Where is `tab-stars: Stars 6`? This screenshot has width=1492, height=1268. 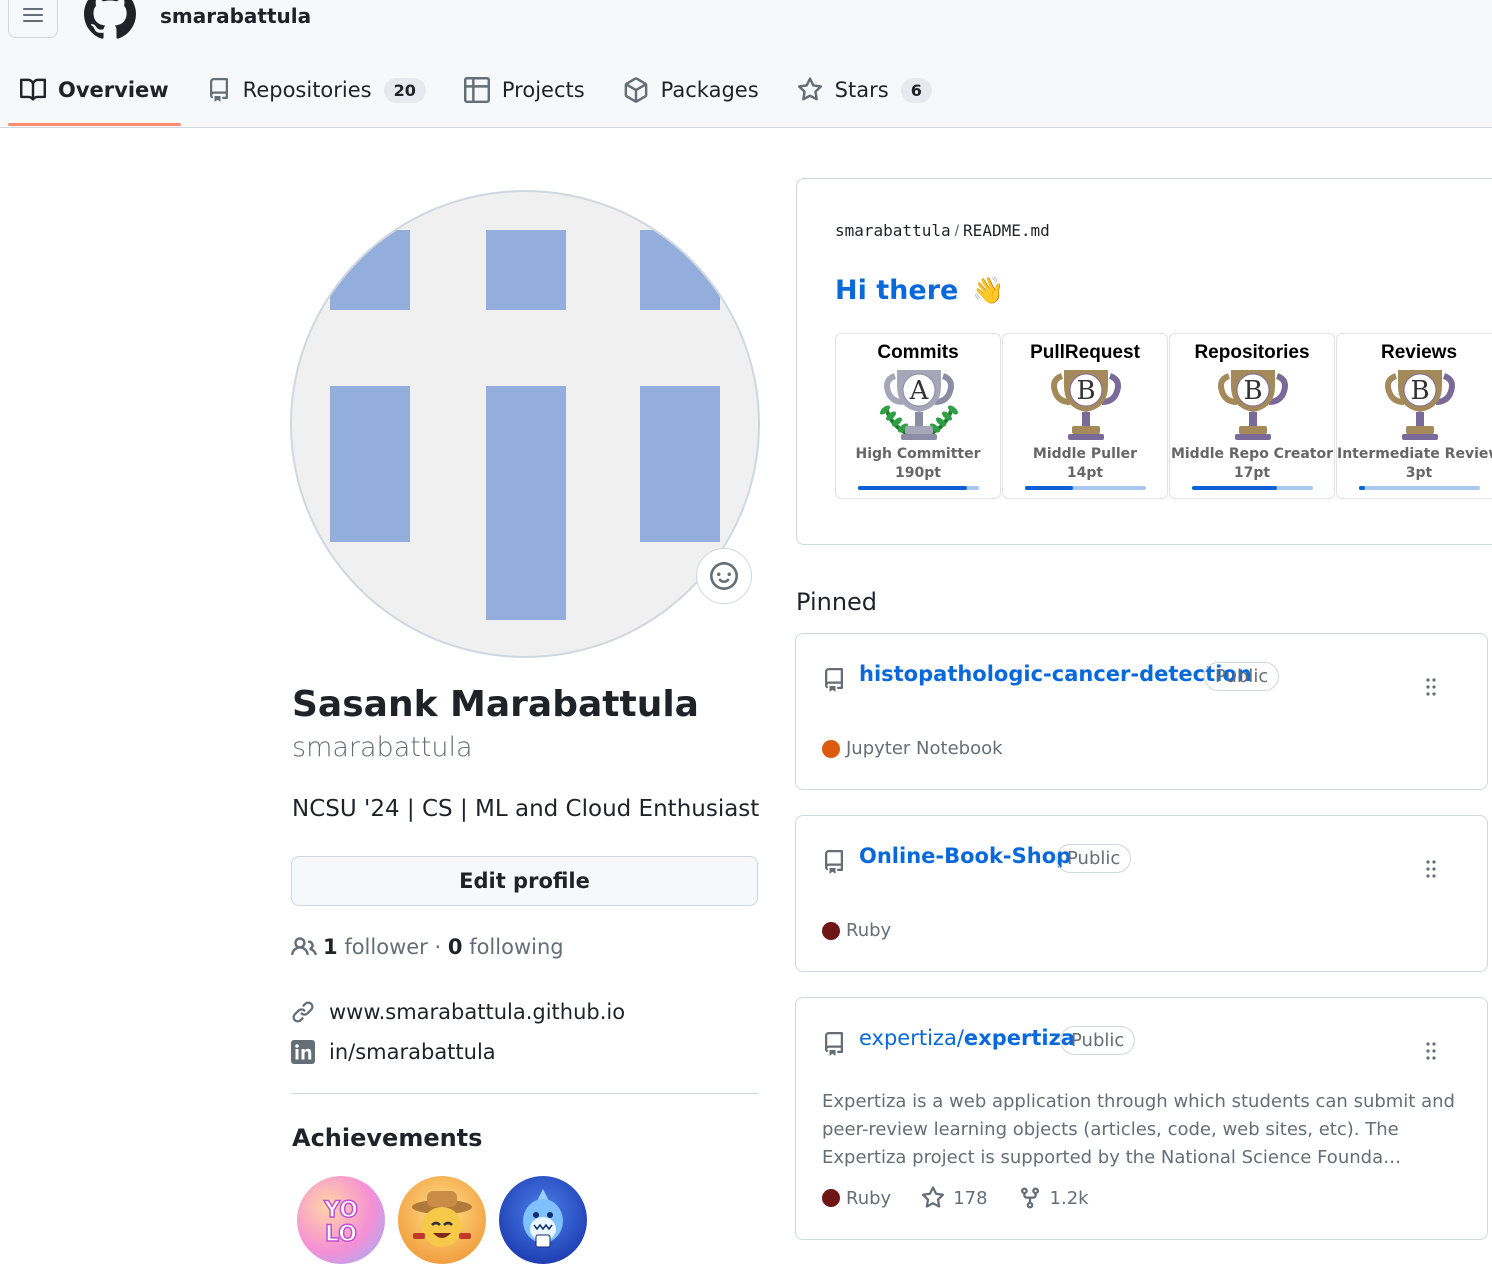
tab-stars: Stars 6 is located at coordinates (864, 90).